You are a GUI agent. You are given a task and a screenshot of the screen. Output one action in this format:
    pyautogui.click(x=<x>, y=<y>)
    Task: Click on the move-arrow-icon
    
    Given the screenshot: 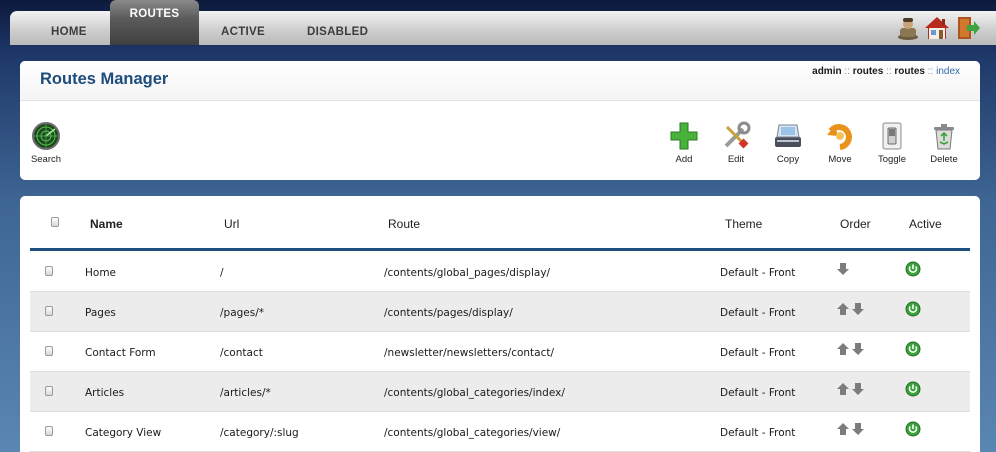 What is the action you would take?
    pyautogui.click(x=839, y=137)
    